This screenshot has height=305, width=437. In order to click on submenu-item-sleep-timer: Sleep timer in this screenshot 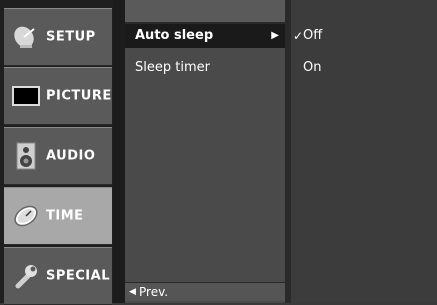, I will do `click(205, 68)`.